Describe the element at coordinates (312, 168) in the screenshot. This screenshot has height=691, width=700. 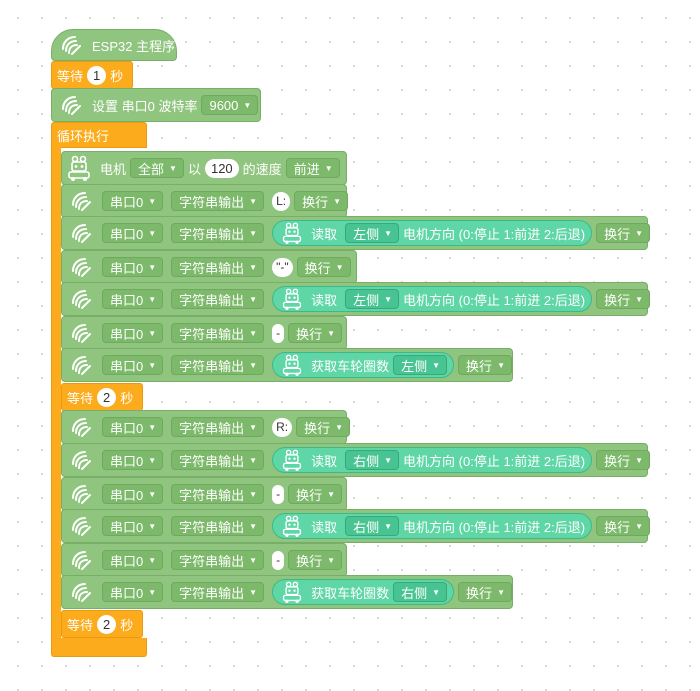
I see `motor-direction-dropdown: 前进 ▼` at that location.